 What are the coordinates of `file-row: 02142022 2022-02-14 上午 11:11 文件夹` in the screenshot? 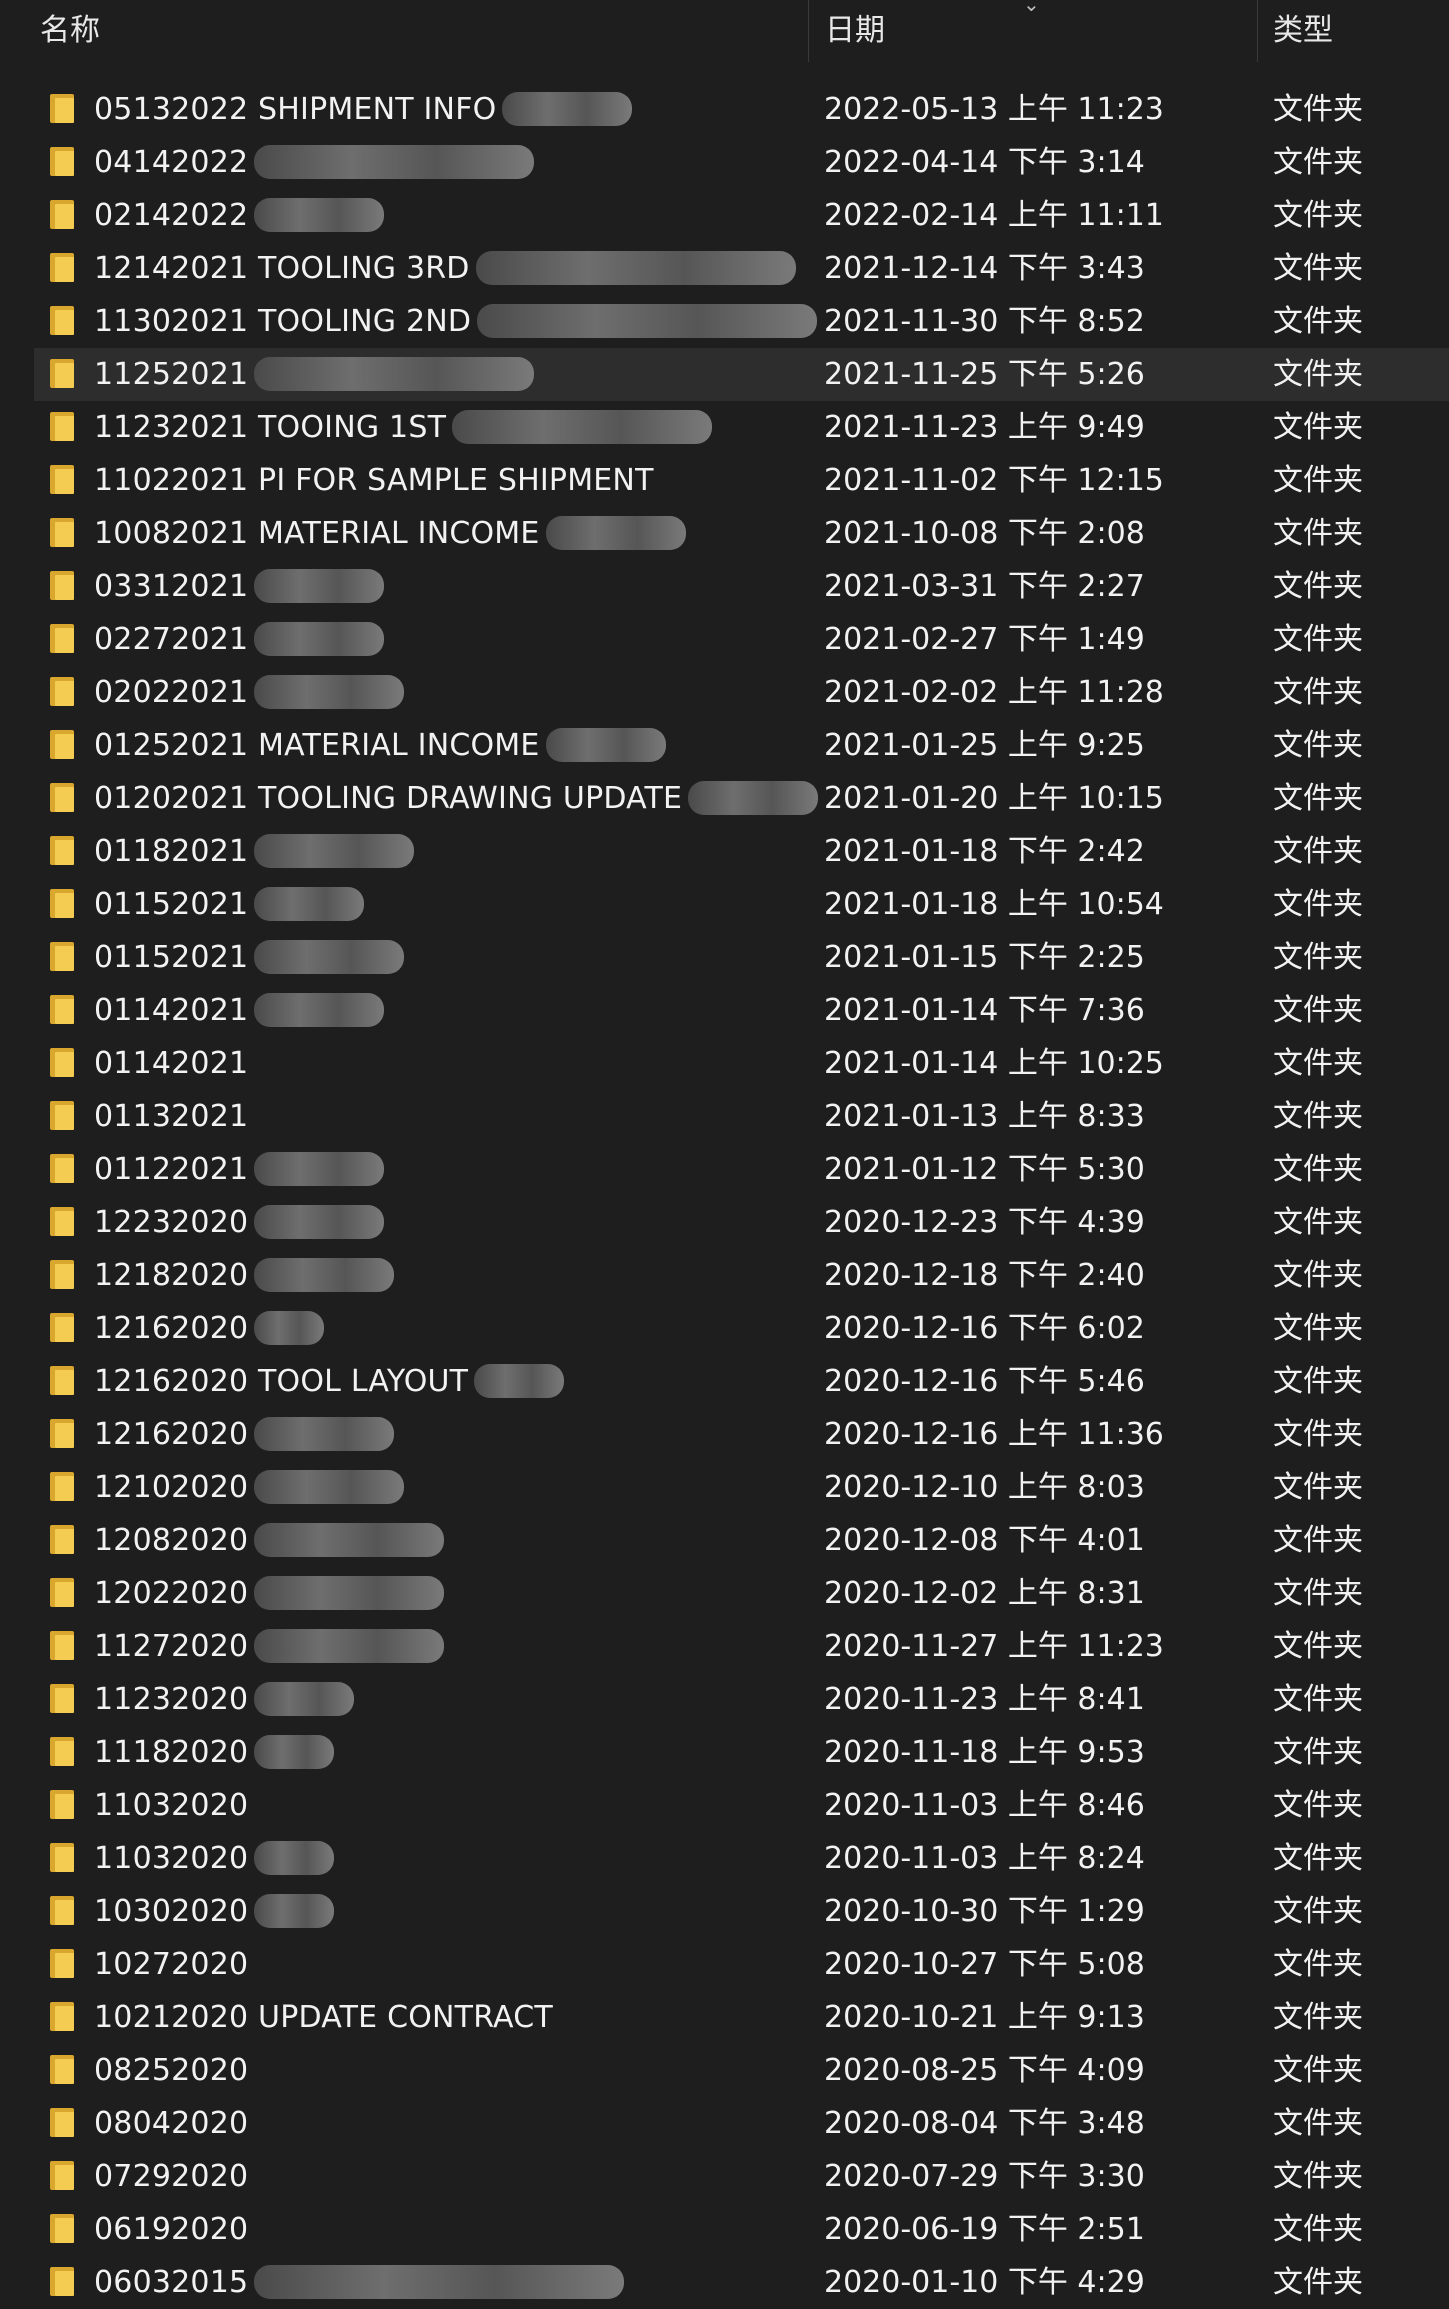 It's located at (741, 215).